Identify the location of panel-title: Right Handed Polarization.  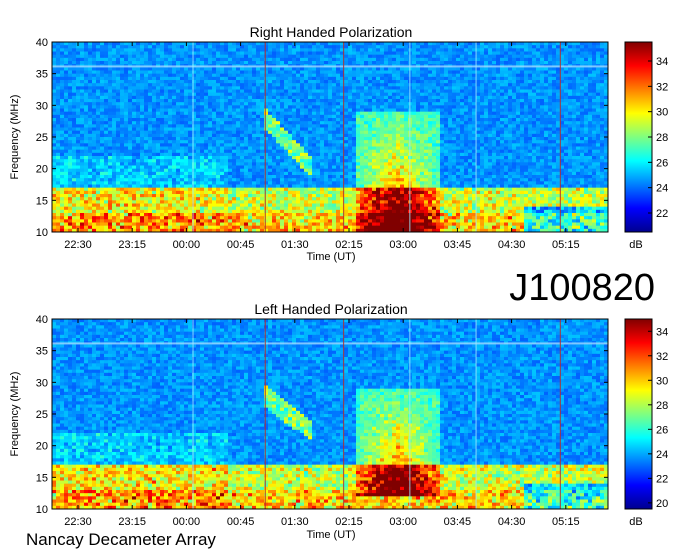
(331, 32).